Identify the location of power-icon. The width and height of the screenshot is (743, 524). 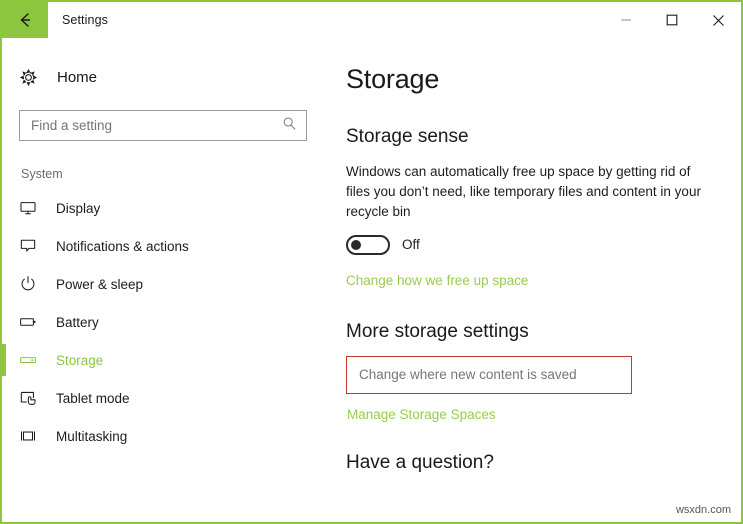
(36, 284).